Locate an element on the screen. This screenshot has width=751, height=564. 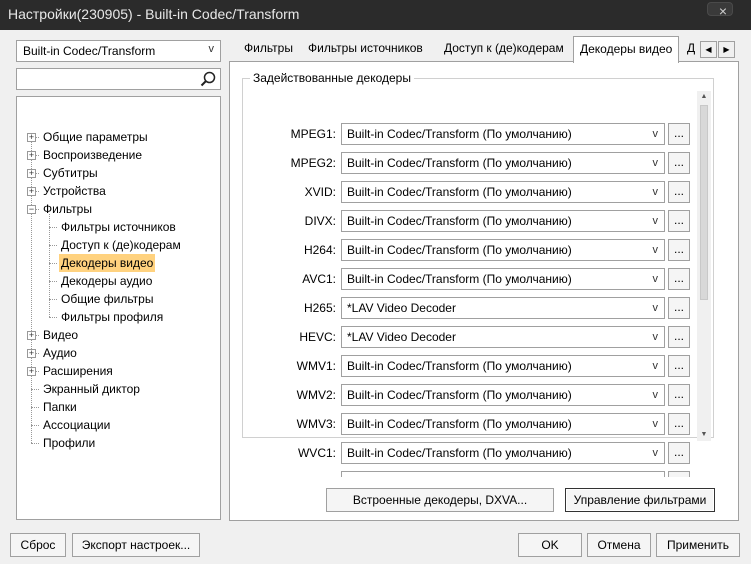
tree-item: Доступ к (де)кодерам is located at coordinates (121, 245).